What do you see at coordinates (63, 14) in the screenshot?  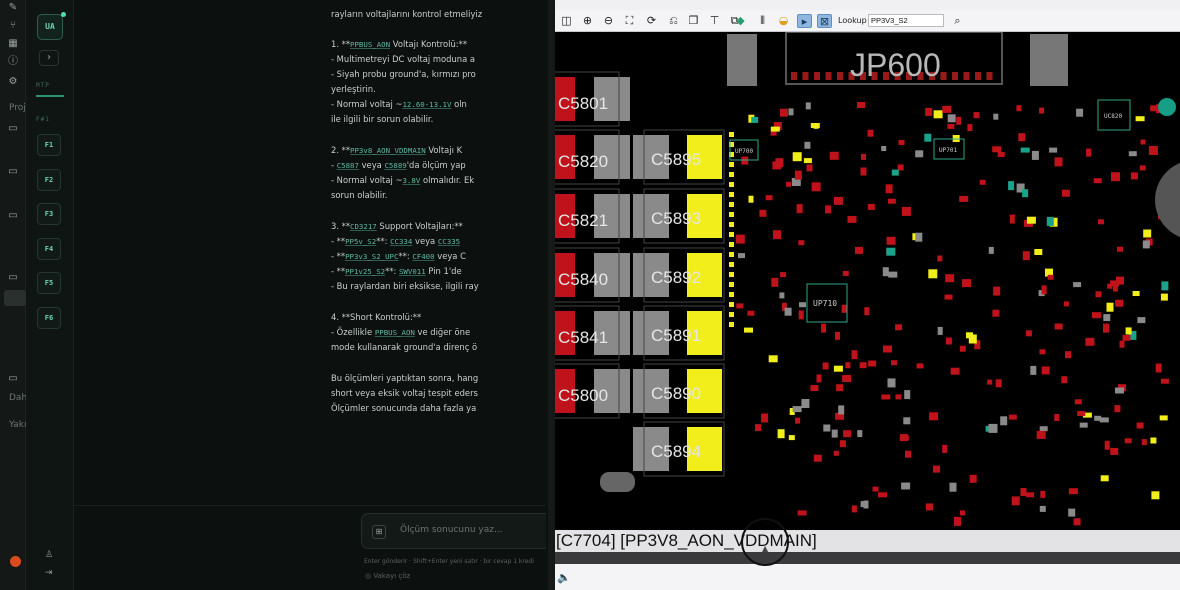 I see `online-status-dot` at bounding box center [63, 14].